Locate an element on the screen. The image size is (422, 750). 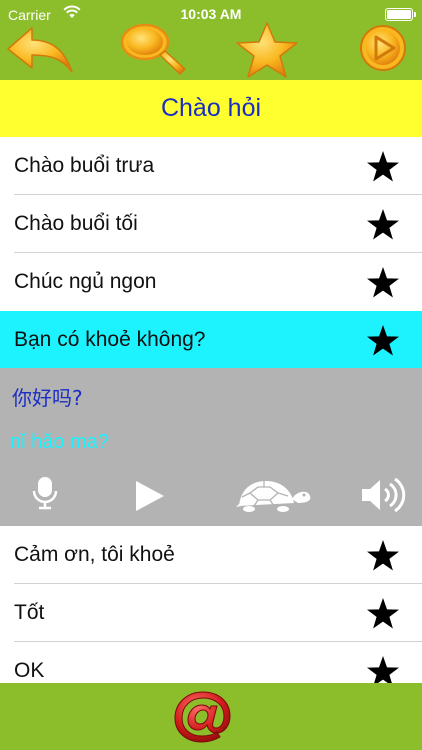
status-time: 10:03 AM is located at coordinates (211, 14).